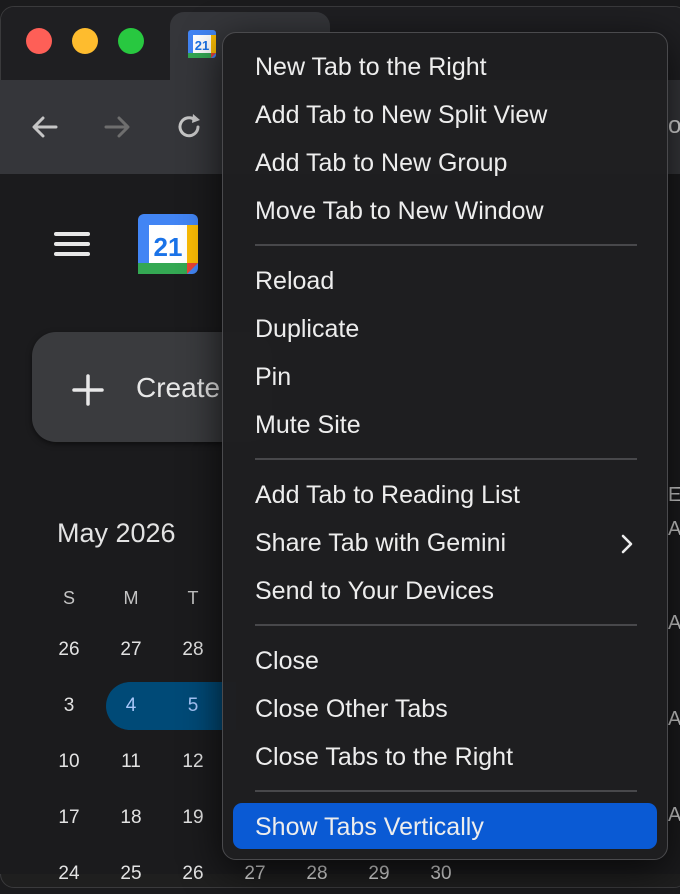 The image size is (680, 894). What do you see at coordinates (116, 533) in the screenshot?
I see `mini-calendar-month: May 2026` at bounding box center [116, 533].